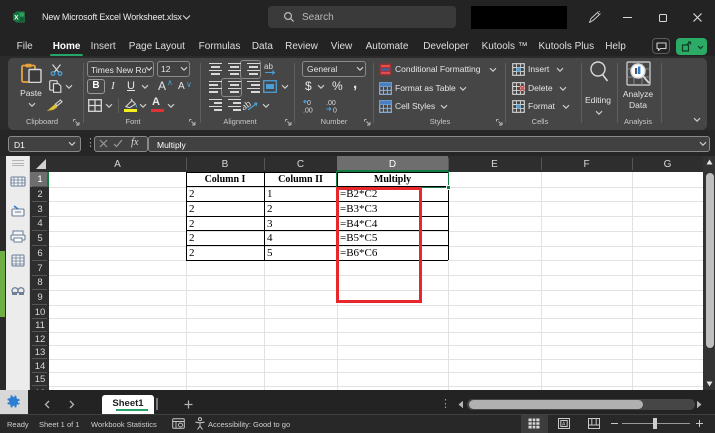 The width and height of the screenshot is (715, 433). I want to click on svg-text: 0, so click(335, 111).